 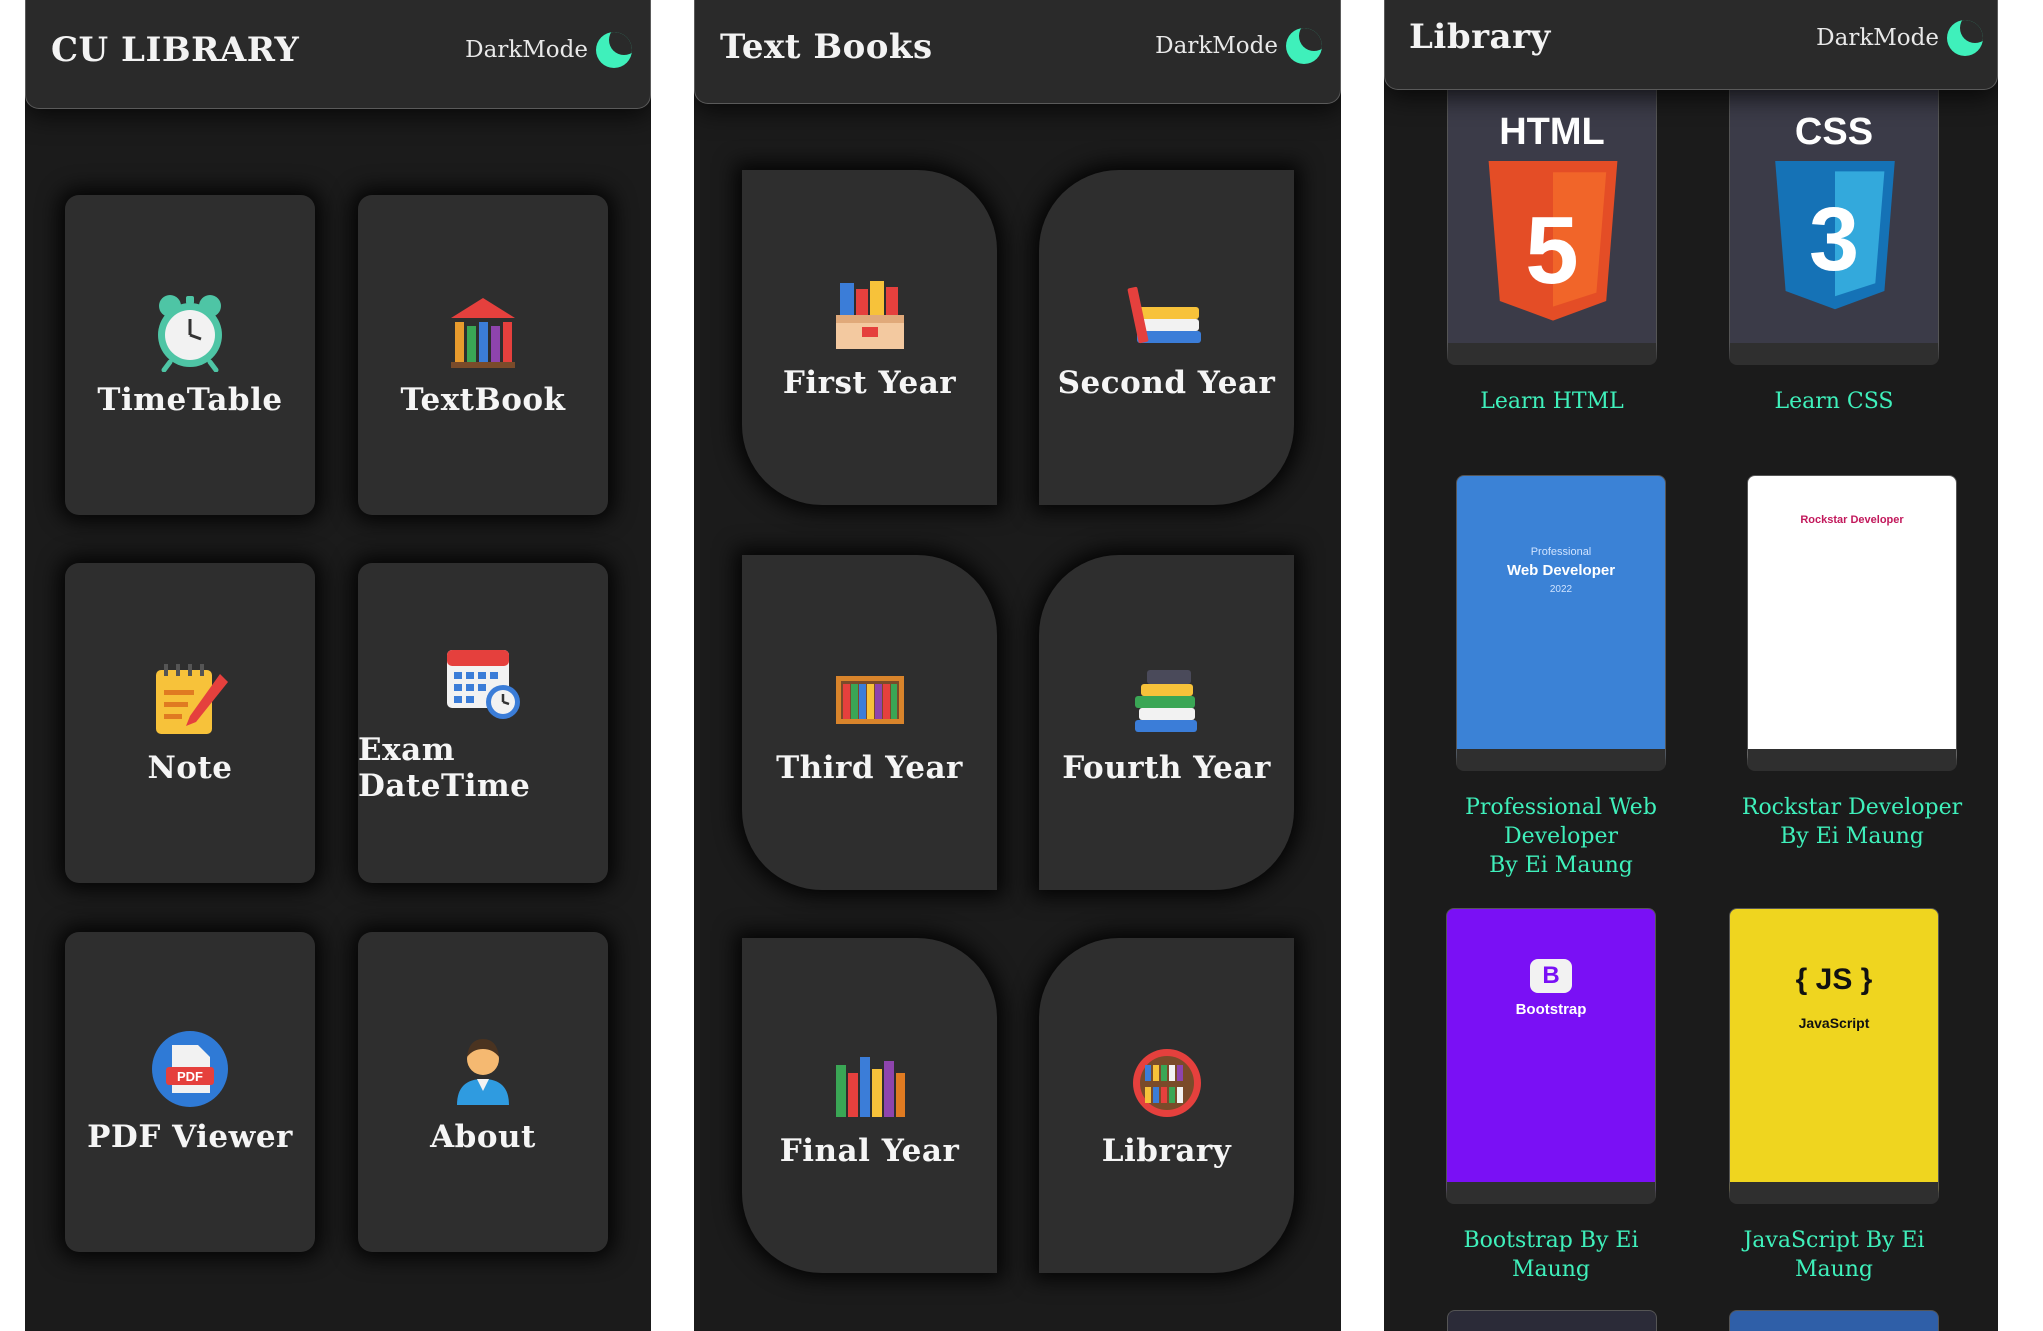 What do you see at coordinates (1834, 979) in the screenshot?
I see `cover-logo: { JS }` at bounding box center [1834, 979].